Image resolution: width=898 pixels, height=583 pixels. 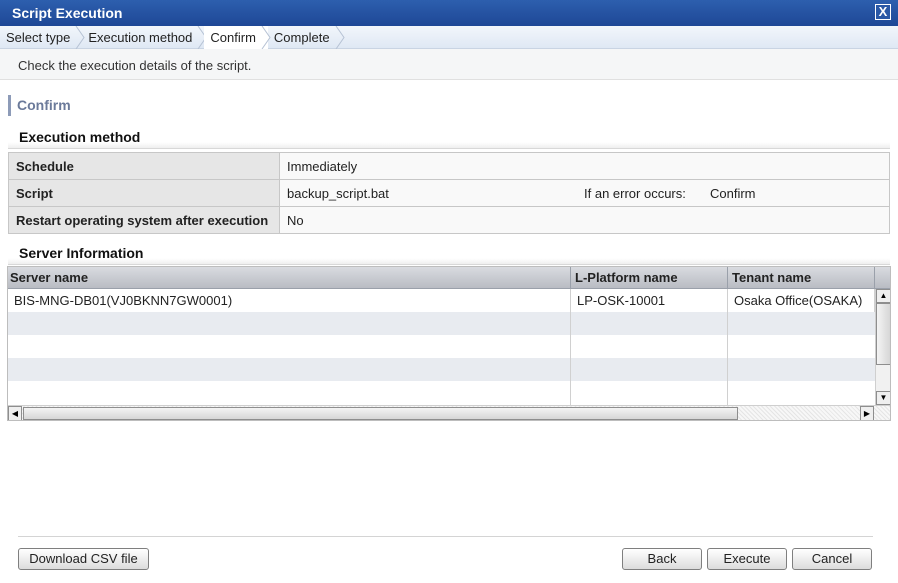 I want to click on step-complete: Complete, so click(x=306, y=37).